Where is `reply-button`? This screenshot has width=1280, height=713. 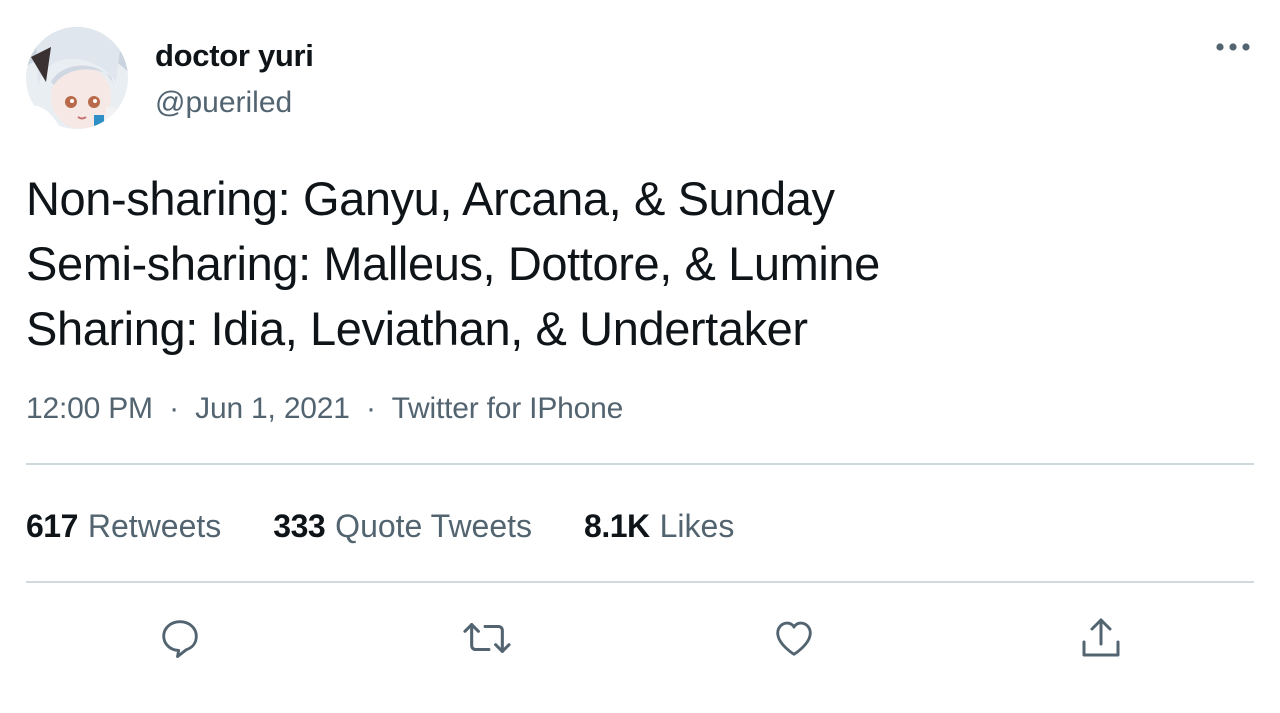 reply-button is located at coordinates (180, 638).